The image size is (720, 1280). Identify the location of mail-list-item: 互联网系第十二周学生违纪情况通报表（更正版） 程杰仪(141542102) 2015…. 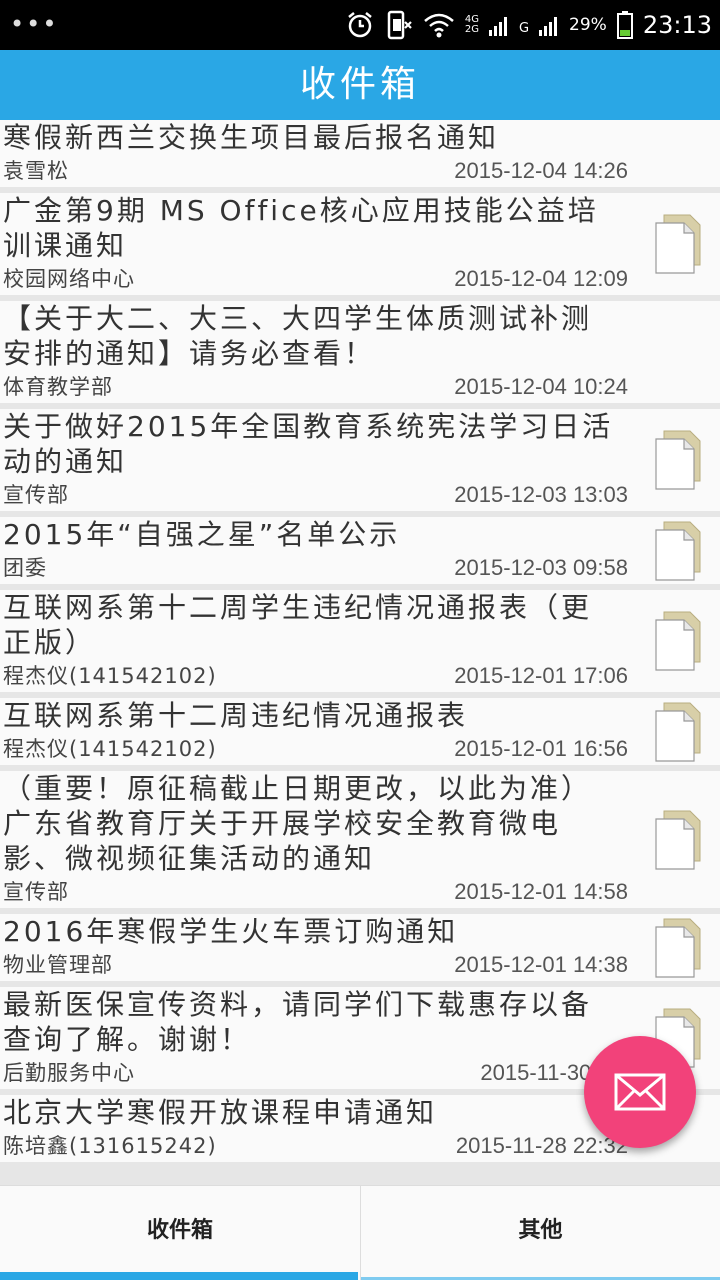
(360, 641).